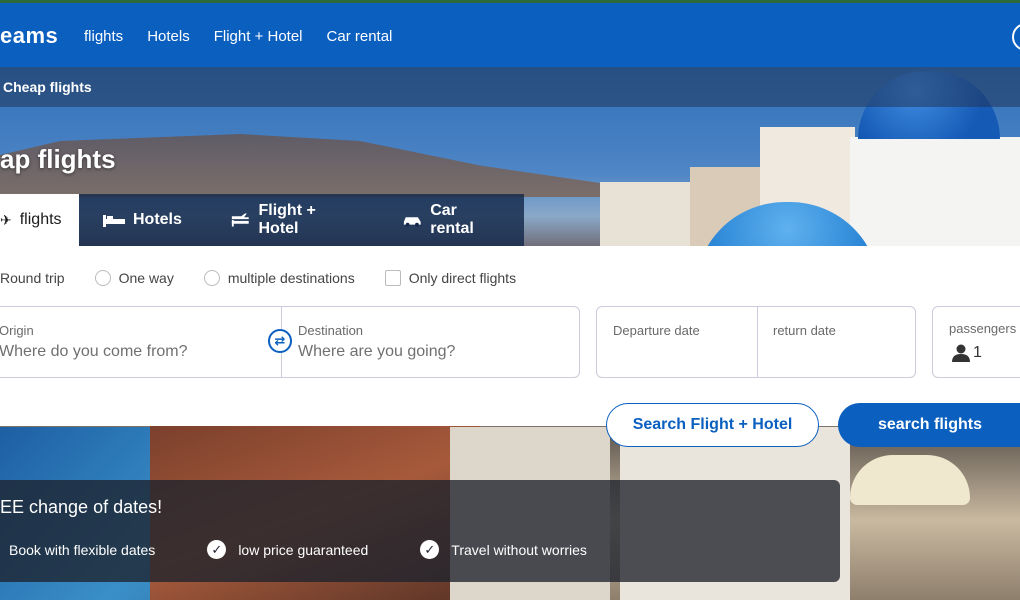 This screenshot has height=600, width=1020. Describe the element at coordinates (977, 352) in the screenshot. I see `passengers-count: 1` at that location.